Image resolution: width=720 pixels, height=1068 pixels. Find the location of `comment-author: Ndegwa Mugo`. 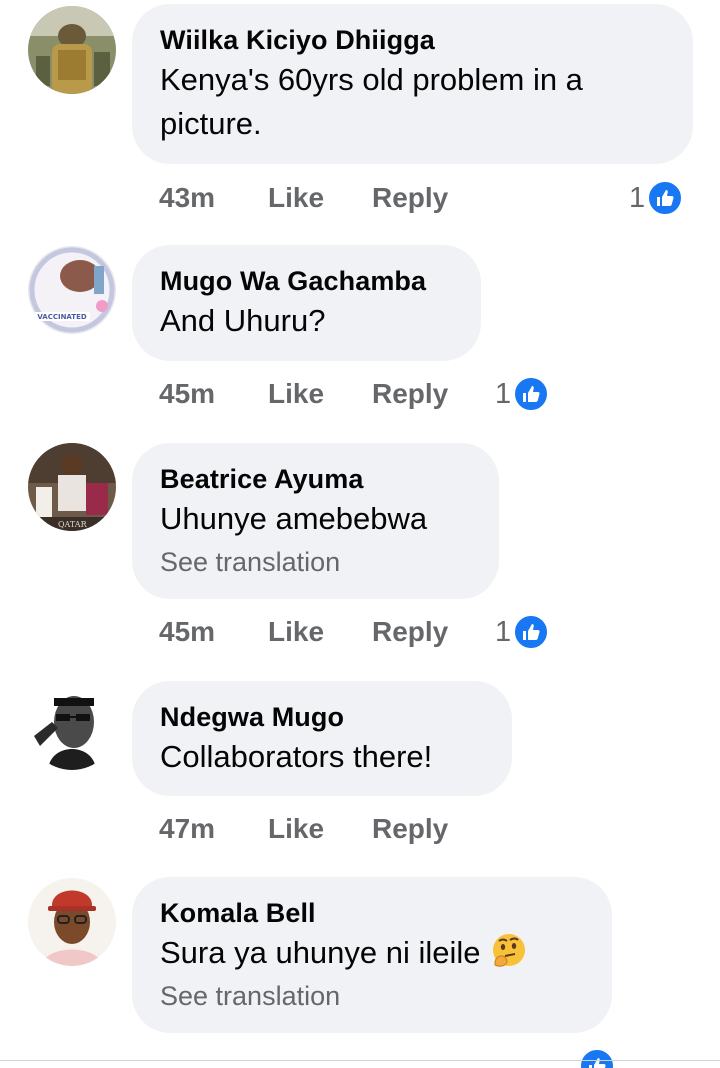

comment-author: Ndegwa Mugo is located at coordinates (322, 717).